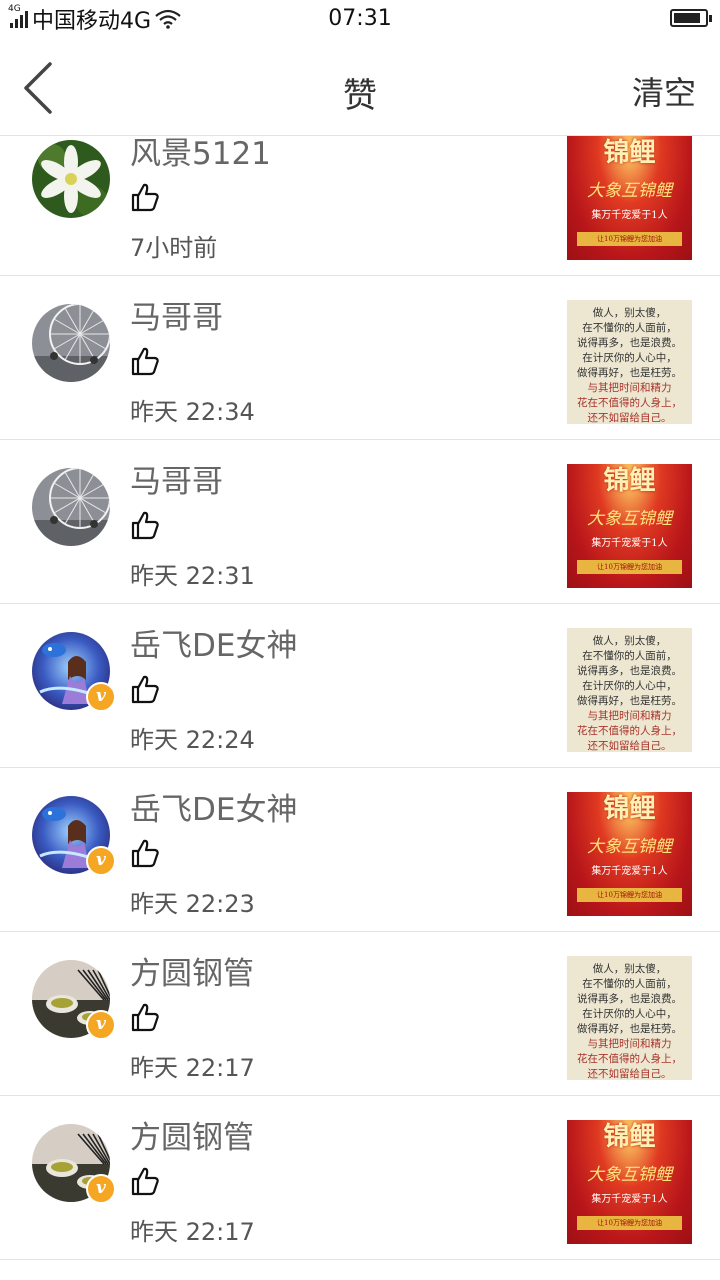  Describe the element at coordinates (192, 740) in the screenshot. I see `like-time: 昨天 22:24` at that location.